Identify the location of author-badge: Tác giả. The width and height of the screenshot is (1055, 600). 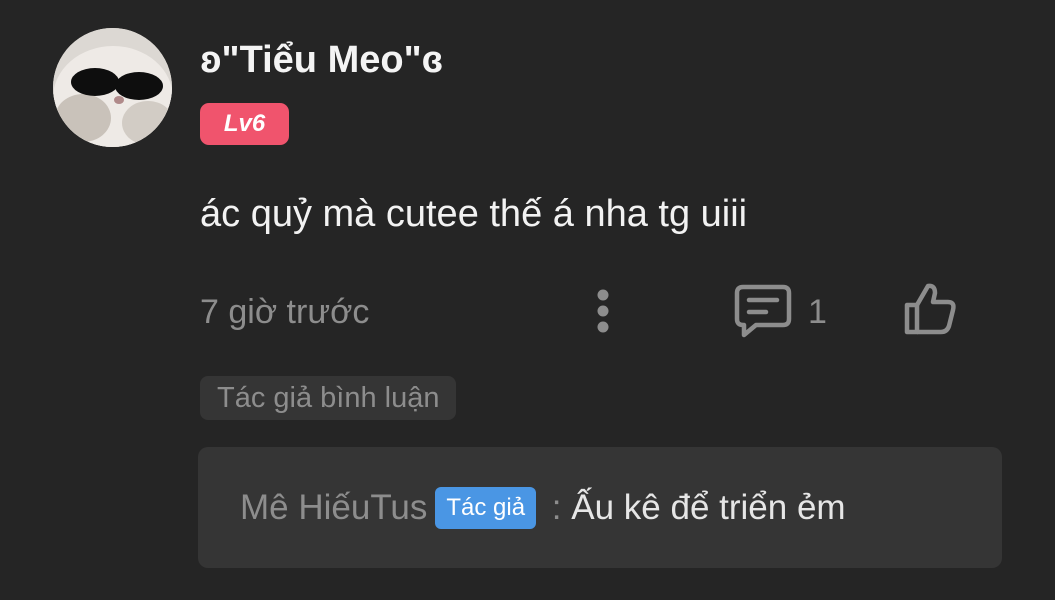
(486, 508).